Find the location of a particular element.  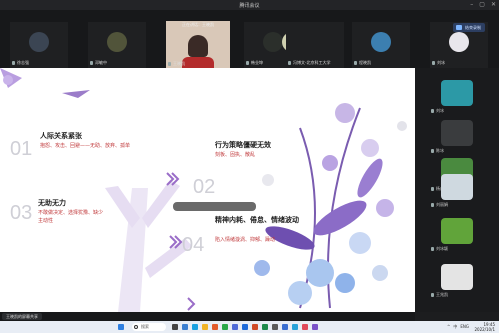

tray-item: ENG is located at coordinates (464, 327).